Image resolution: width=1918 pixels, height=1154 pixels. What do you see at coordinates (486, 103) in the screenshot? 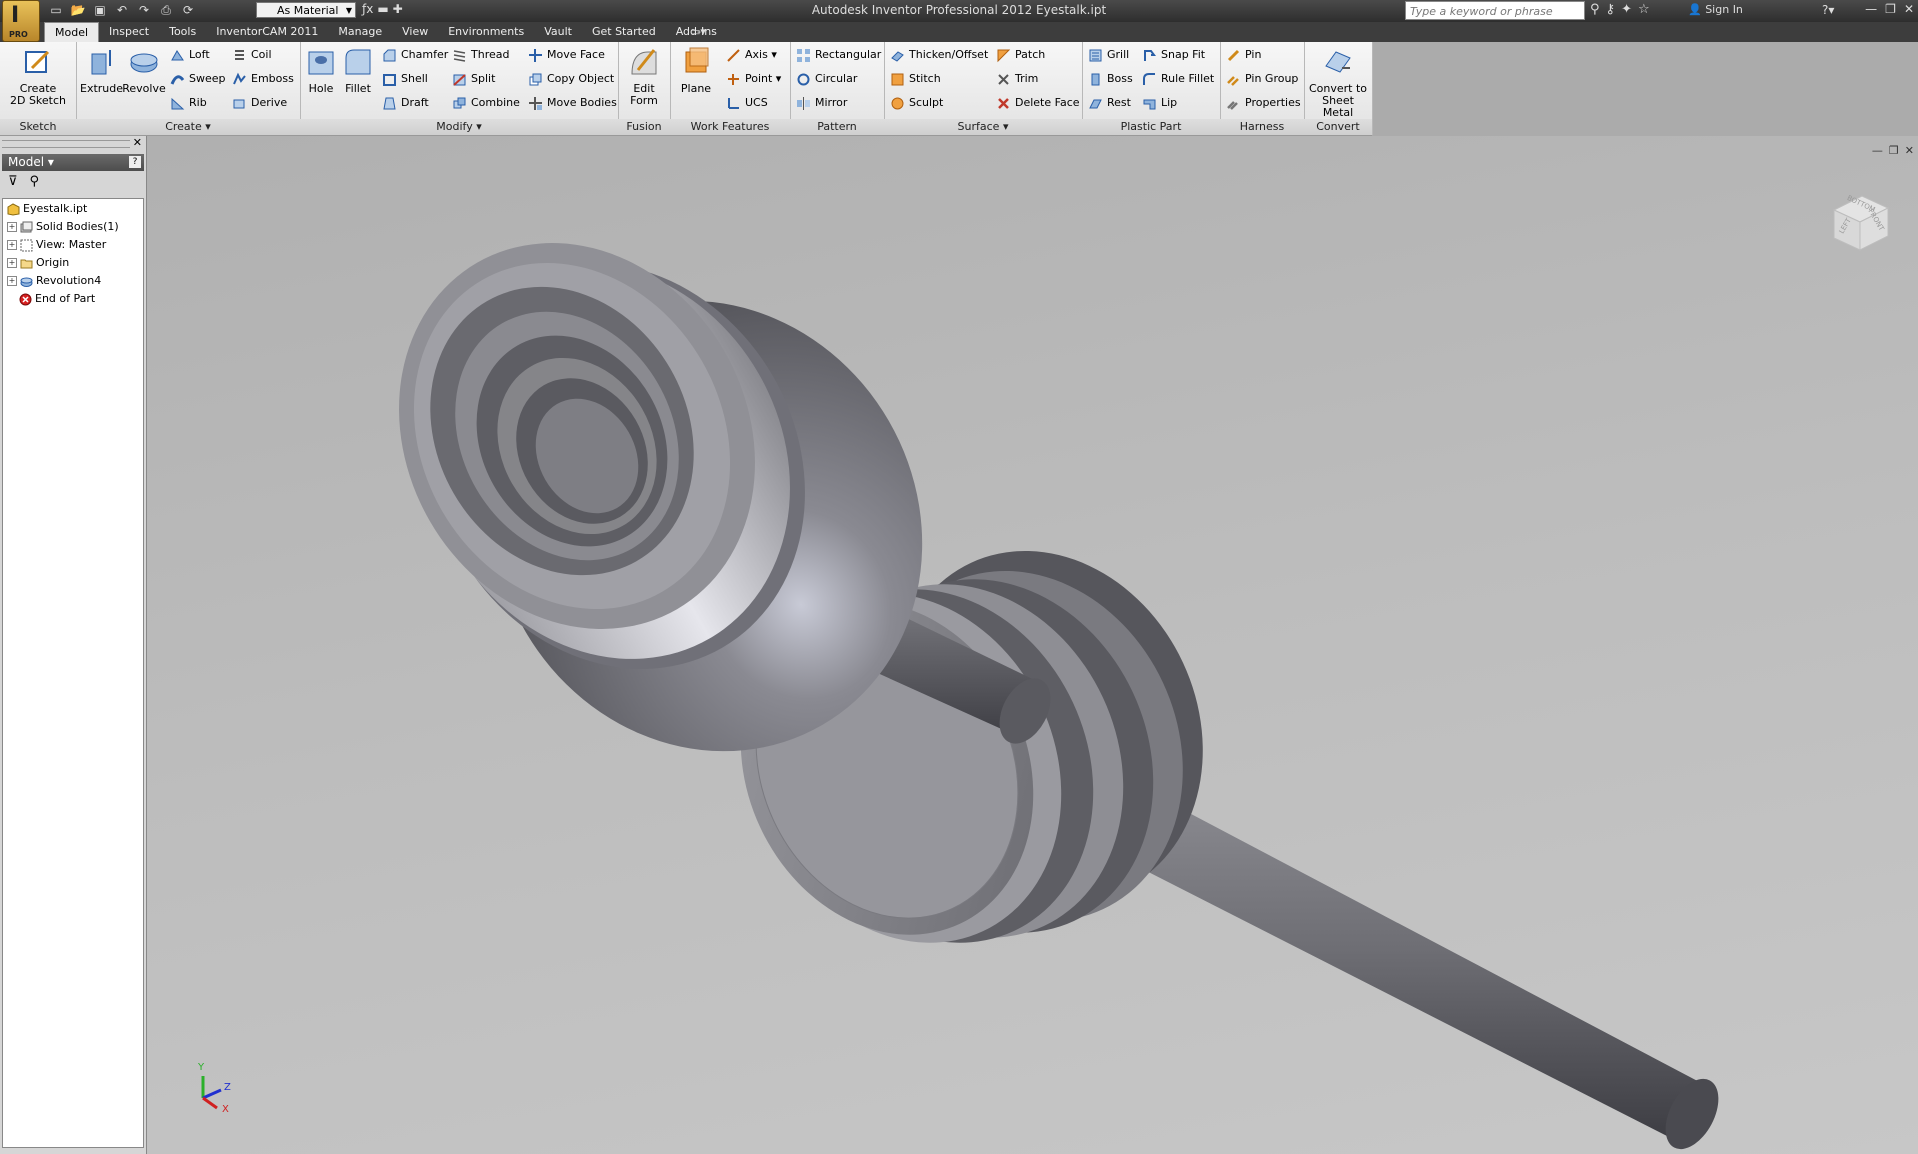
I see `combine-button: Combine` at bounding box center [486, 103].